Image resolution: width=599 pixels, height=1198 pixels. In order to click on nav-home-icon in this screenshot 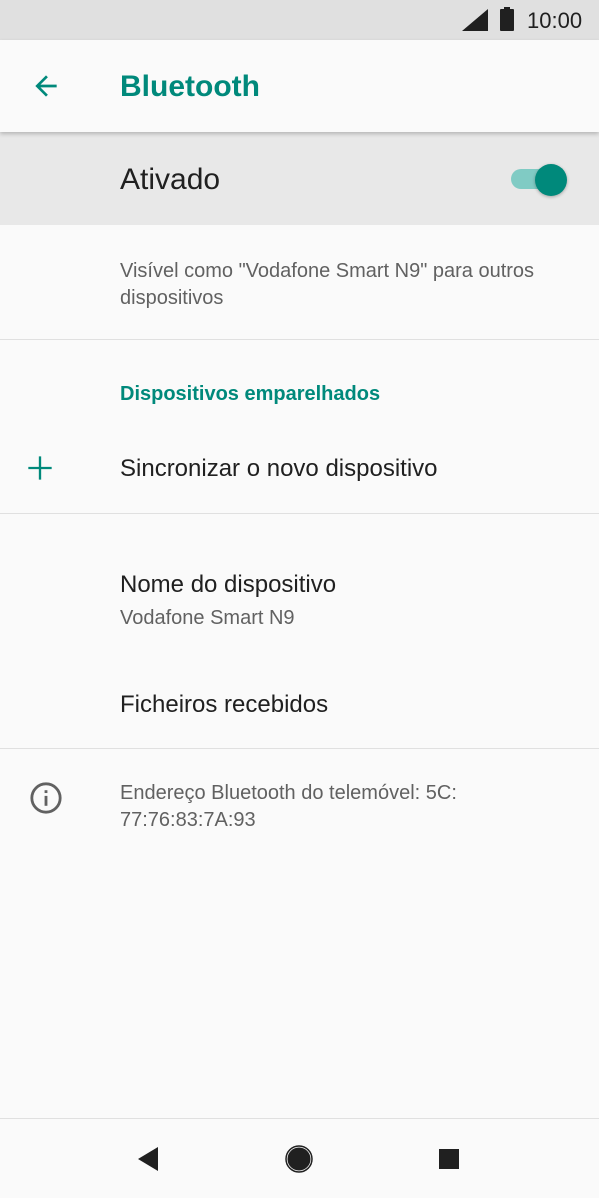, I will do `click(299, 1159)`.